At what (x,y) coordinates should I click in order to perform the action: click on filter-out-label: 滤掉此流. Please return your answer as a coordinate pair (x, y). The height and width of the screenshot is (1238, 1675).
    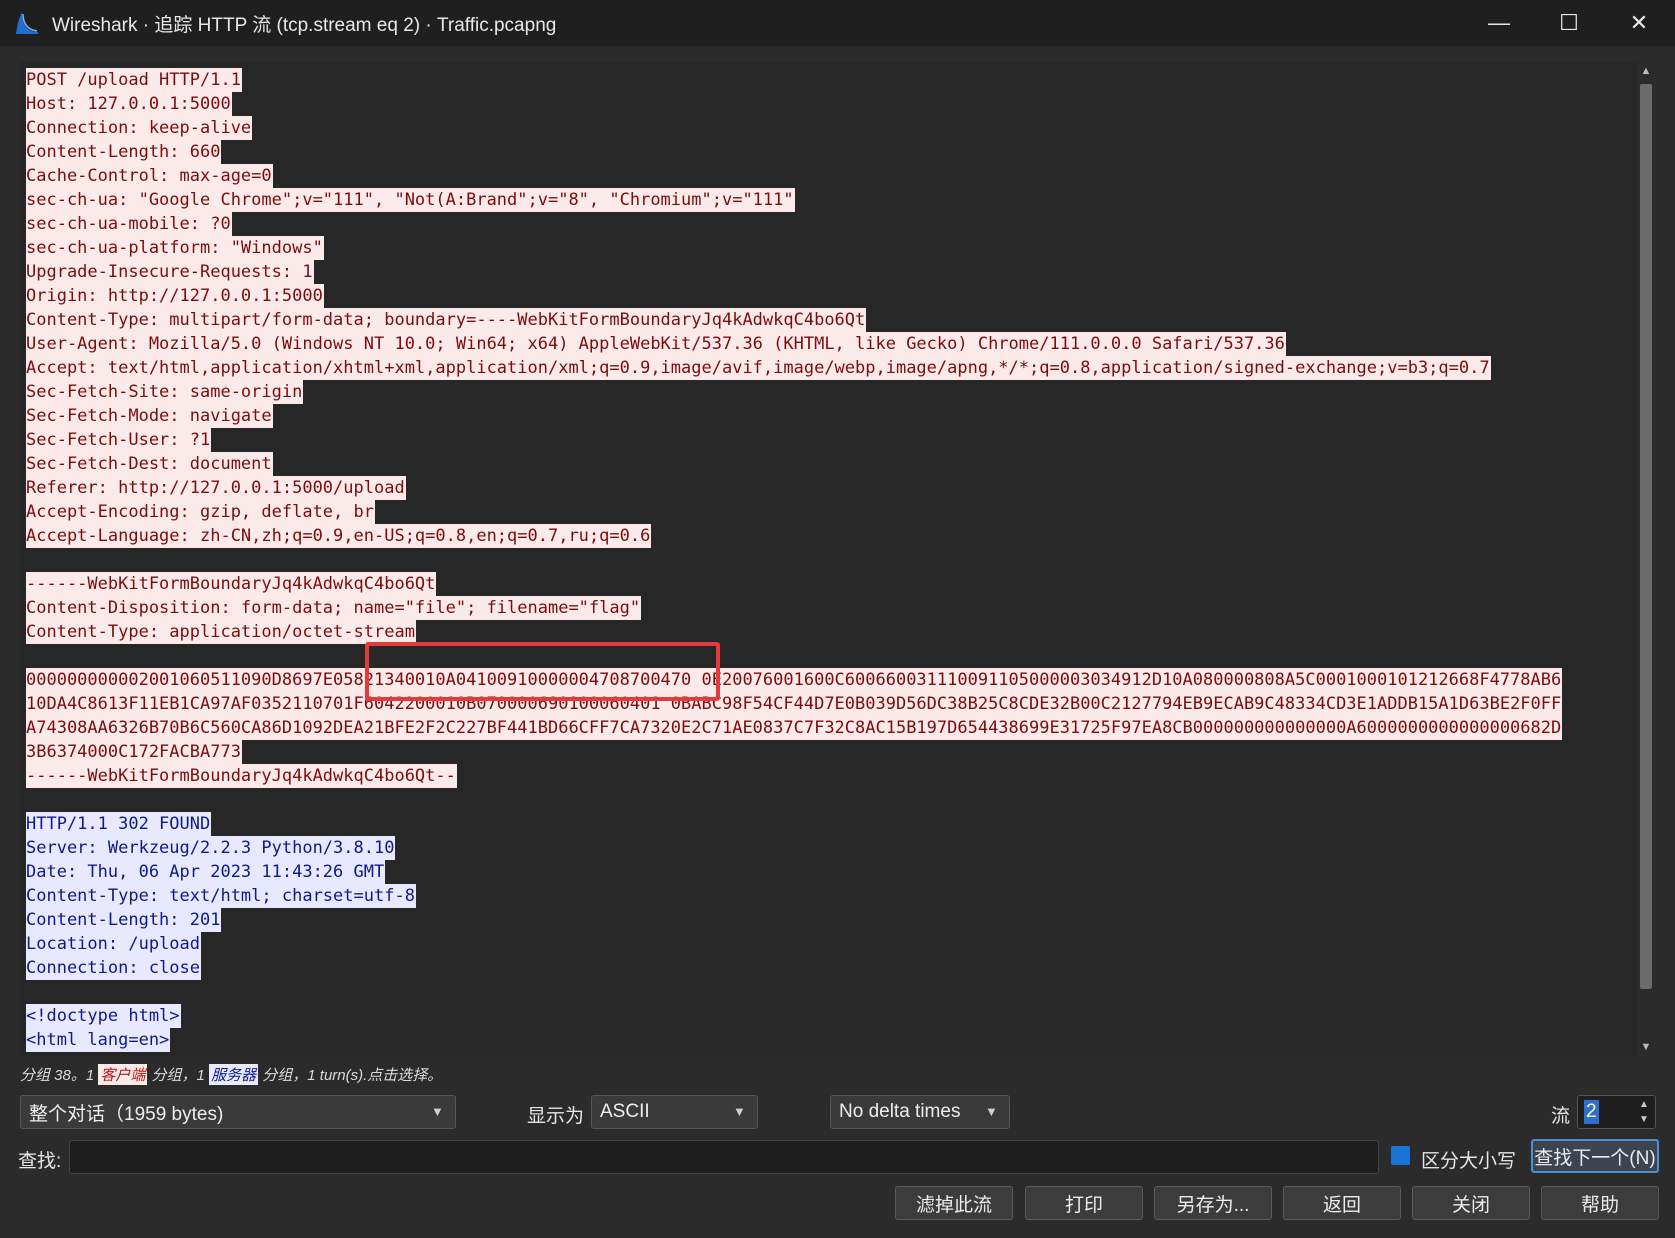
    Looking at the image, I should click on (953, 1205).